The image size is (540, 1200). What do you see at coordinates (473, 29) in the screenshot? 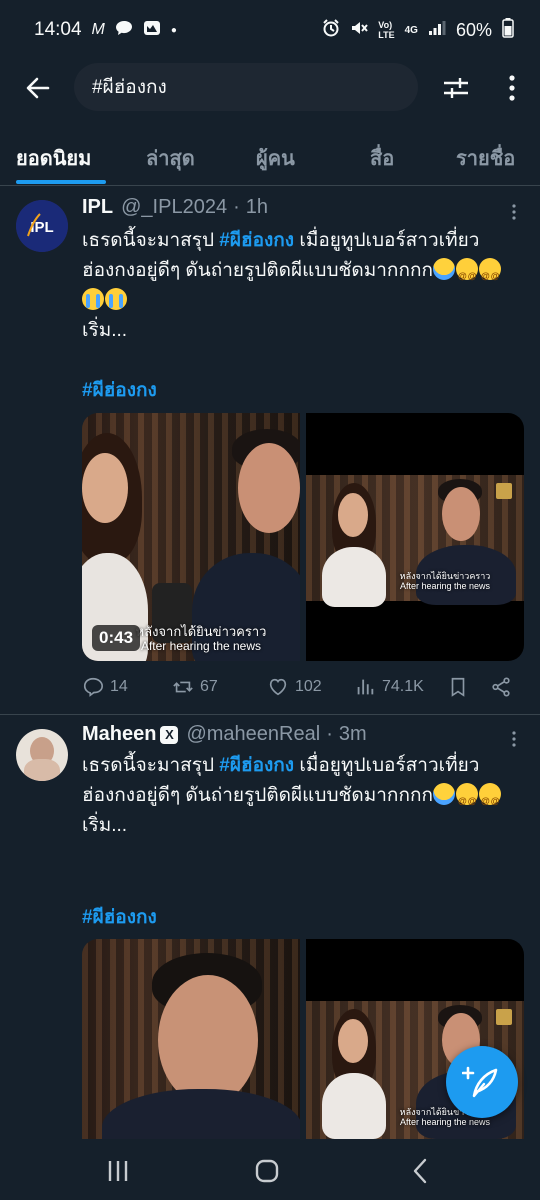
I see `battery-level: 60%` at bounding box center [473, 29].